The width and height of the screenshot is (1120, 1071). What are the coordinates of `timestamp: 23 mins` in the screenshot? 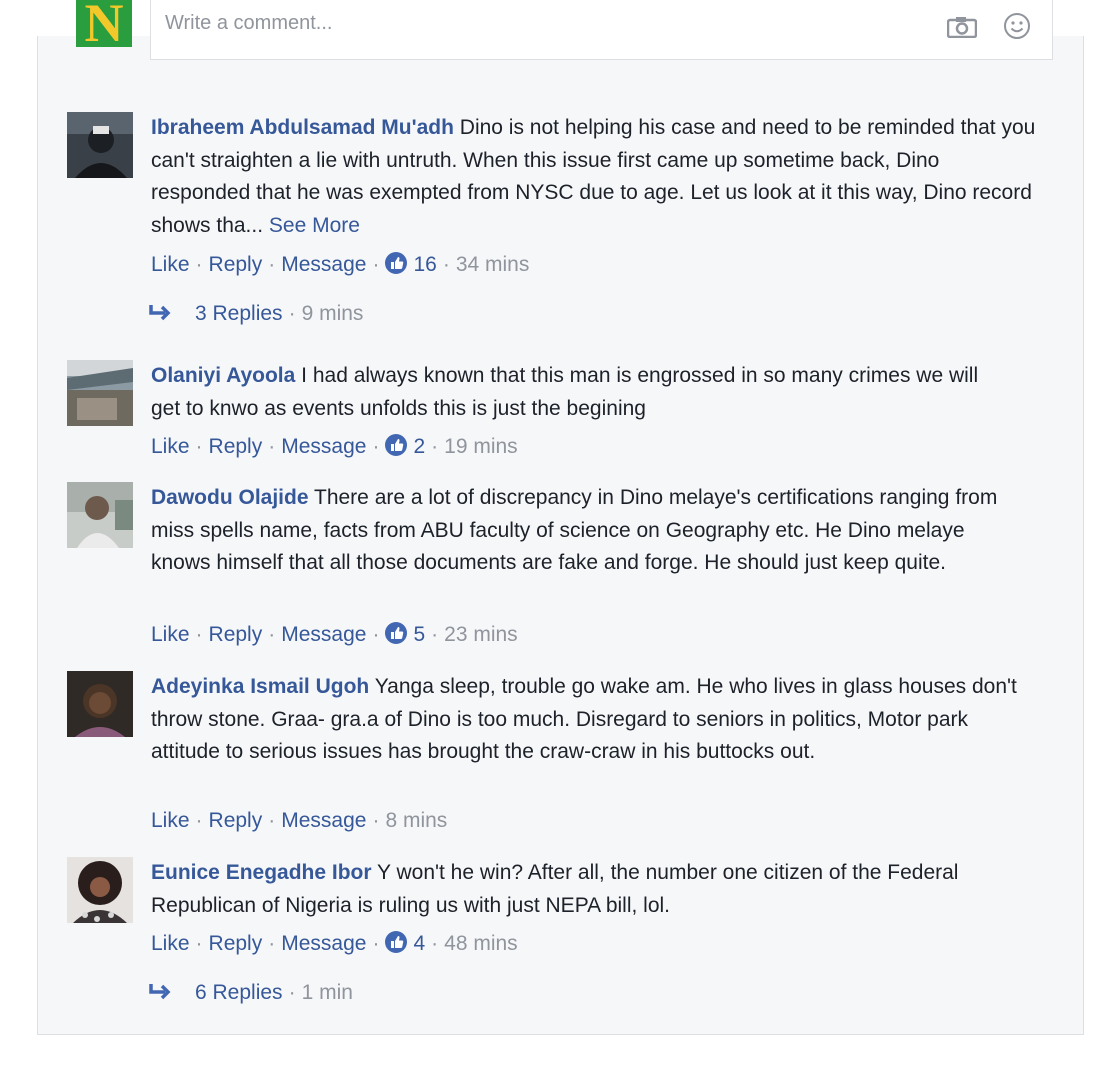 It's located at (481, 634).